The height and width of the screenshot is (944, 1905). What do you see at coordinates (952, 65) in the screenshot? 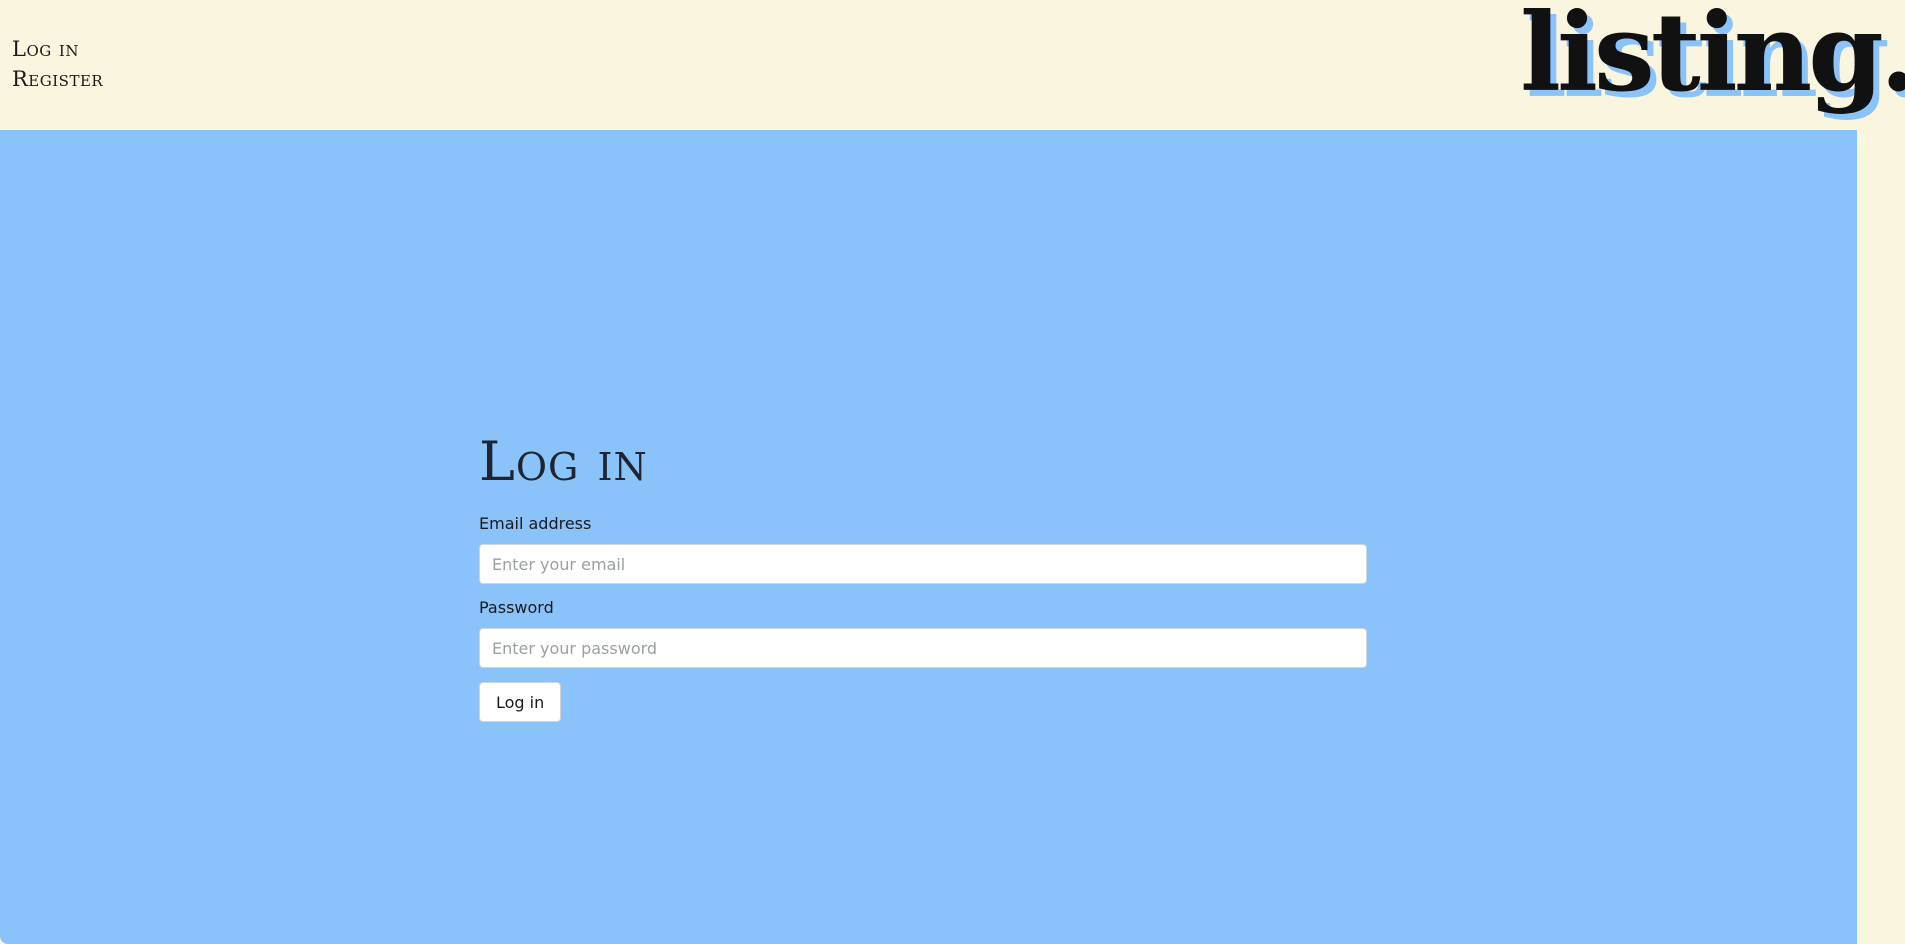
I see `site-header: Log in Register listing.` at bounding box center [952, 65].